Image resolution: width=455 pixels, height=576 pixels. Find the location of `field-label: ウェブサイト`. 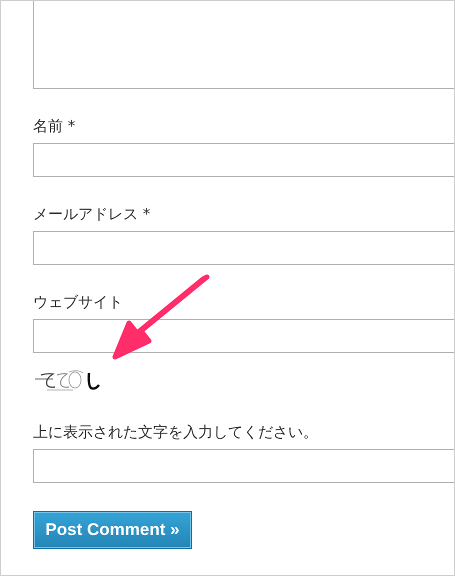

field-label: ウェブサイト is located at coordinates (78, 302).